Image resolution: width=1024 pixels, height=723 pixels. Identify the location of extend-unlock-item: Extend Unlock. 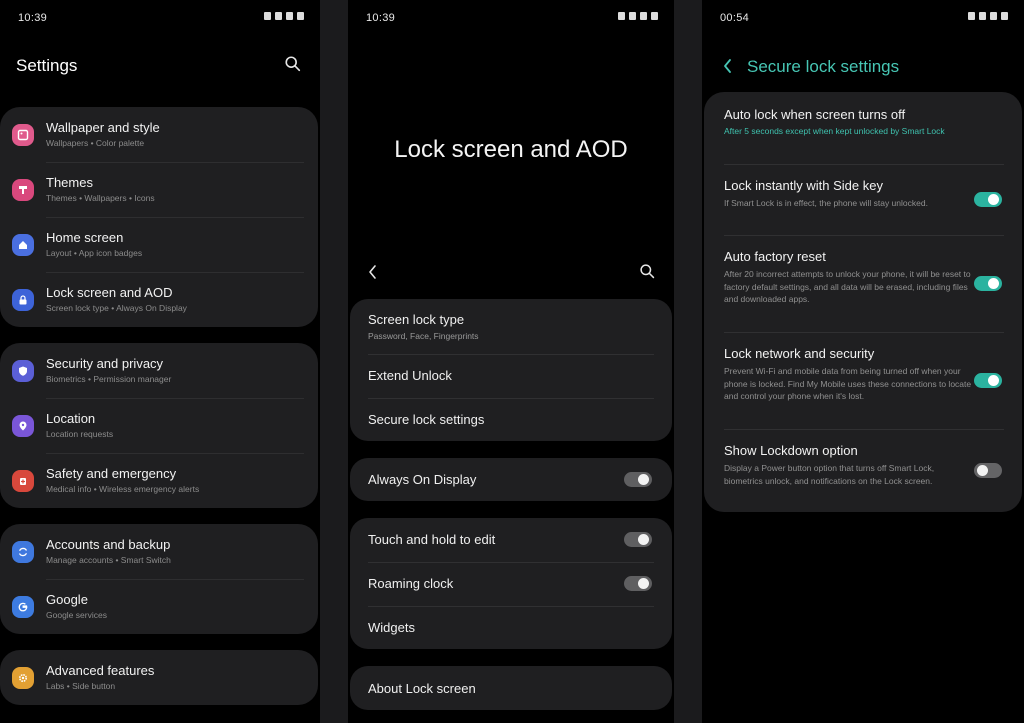
(511, 376).